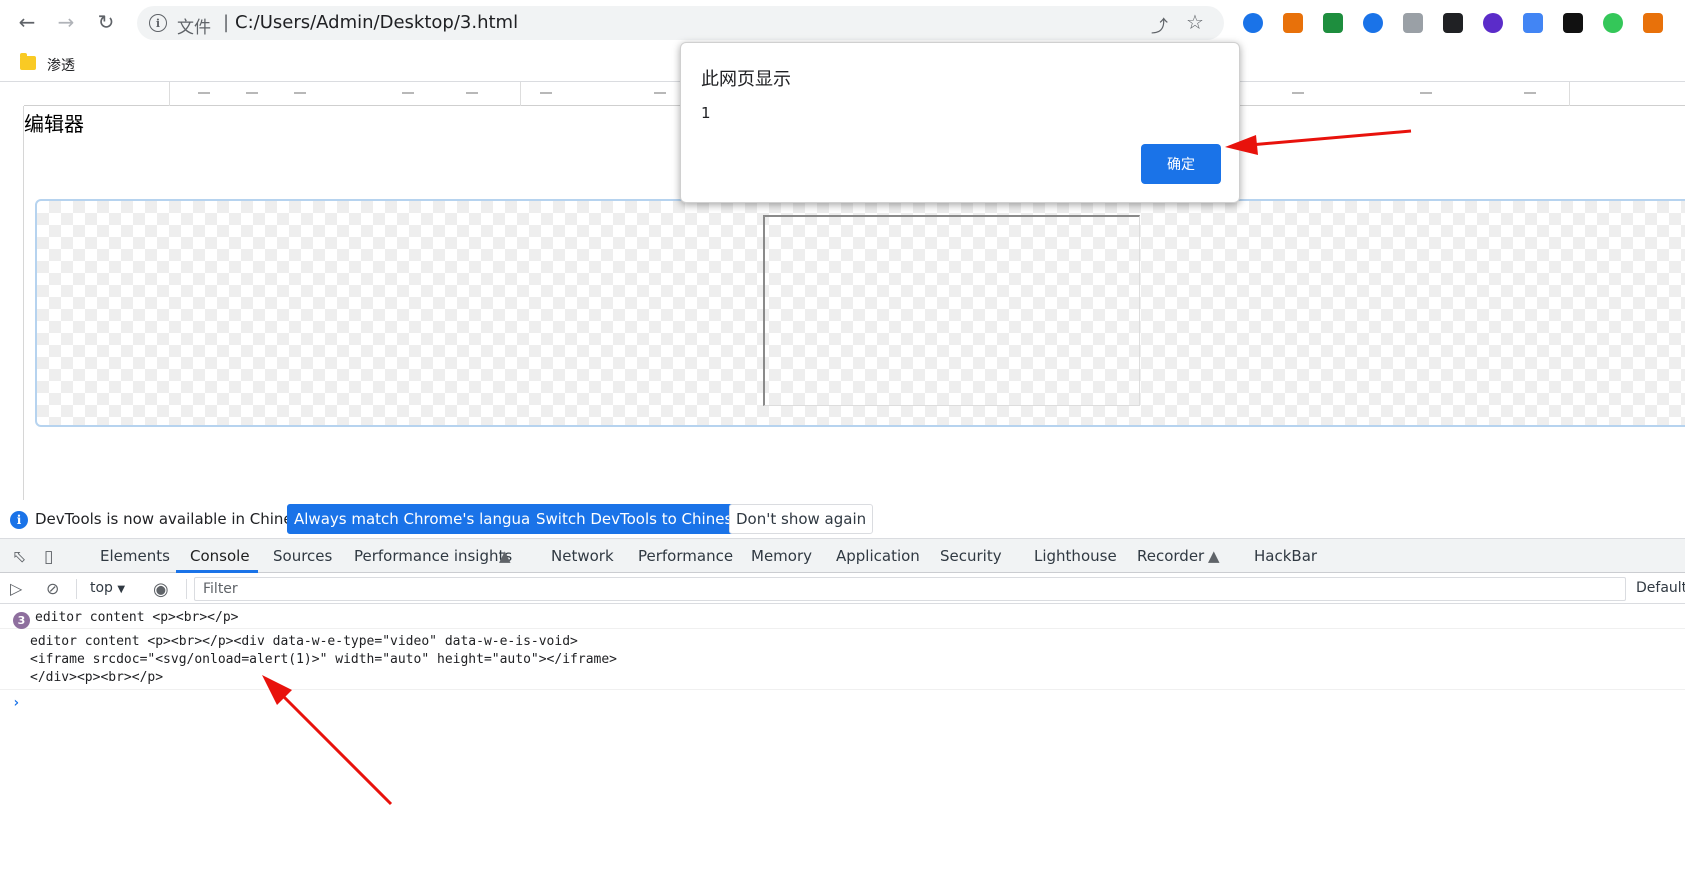 This screenshot has height=869, width=1685. What do you see at coordinates (16, 703) in the screenshot?
I see `console-prompt-chevron: ›` at bounding box center [16, 703].